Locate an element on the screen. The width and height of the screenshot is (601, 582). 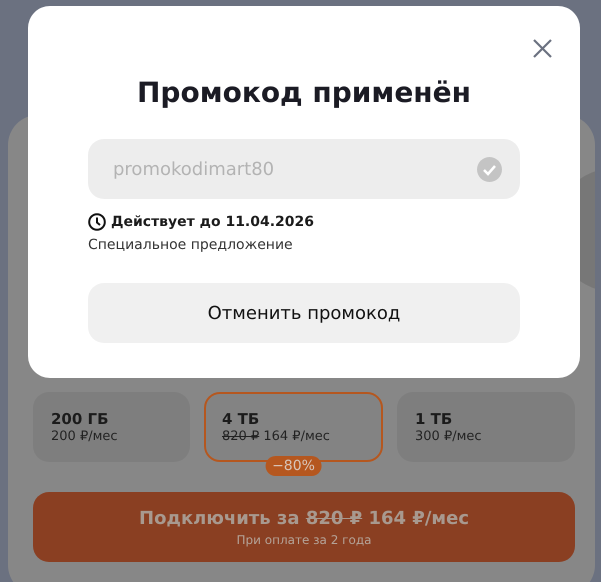
discount-badge: −80% is located at coordinates (293, 466).